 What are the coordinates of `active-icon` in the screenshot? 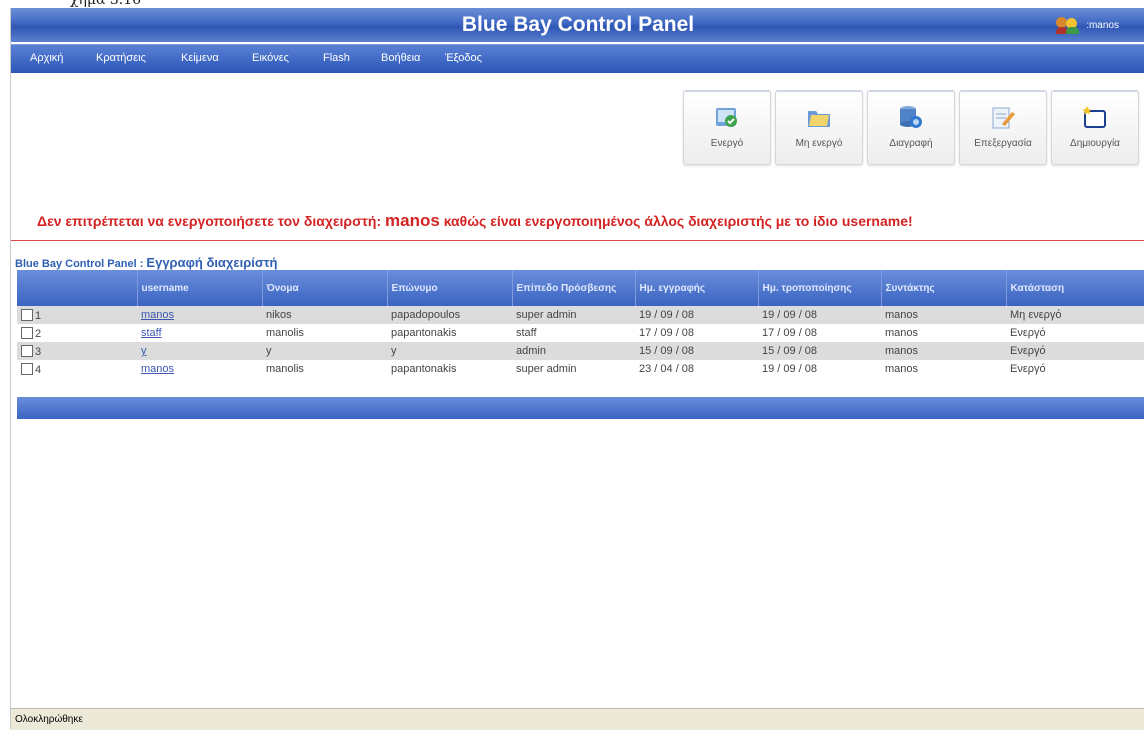 It's located at (726, 117).